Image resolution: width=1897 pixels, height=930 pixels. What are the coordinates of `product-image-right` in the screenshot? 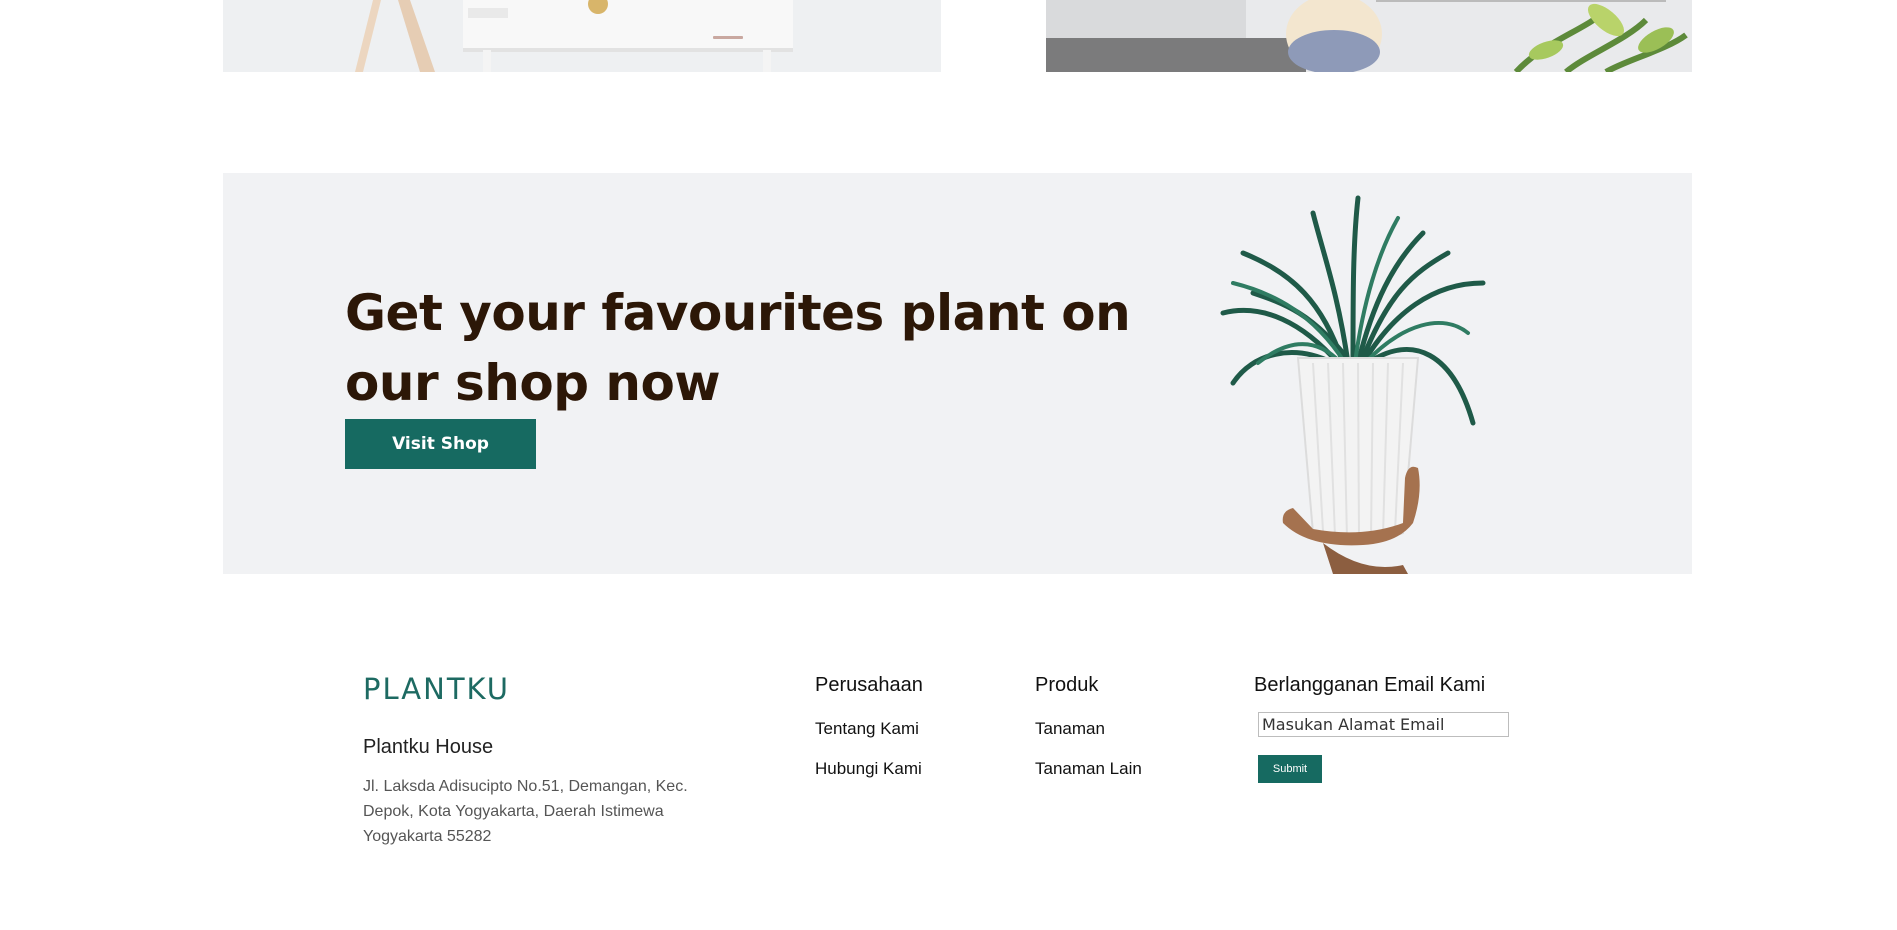 It's located at (1369, 36).